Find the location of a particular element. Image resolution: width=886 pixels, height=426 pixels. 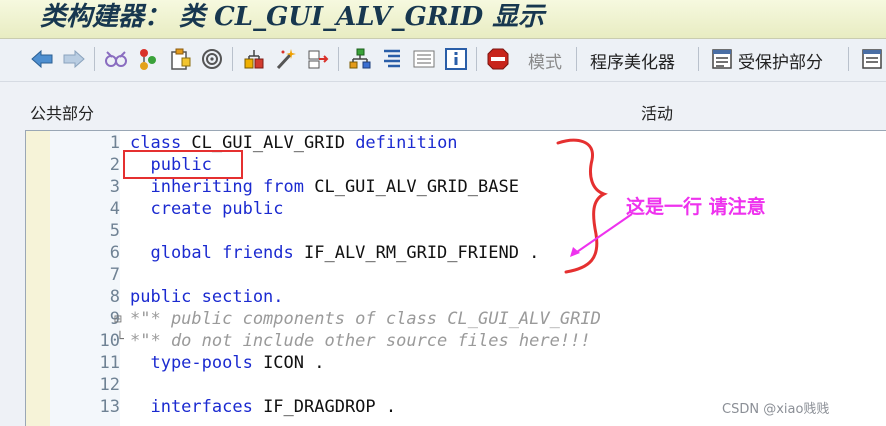

code-token: inheriting from is located at coordinates (222, 187).